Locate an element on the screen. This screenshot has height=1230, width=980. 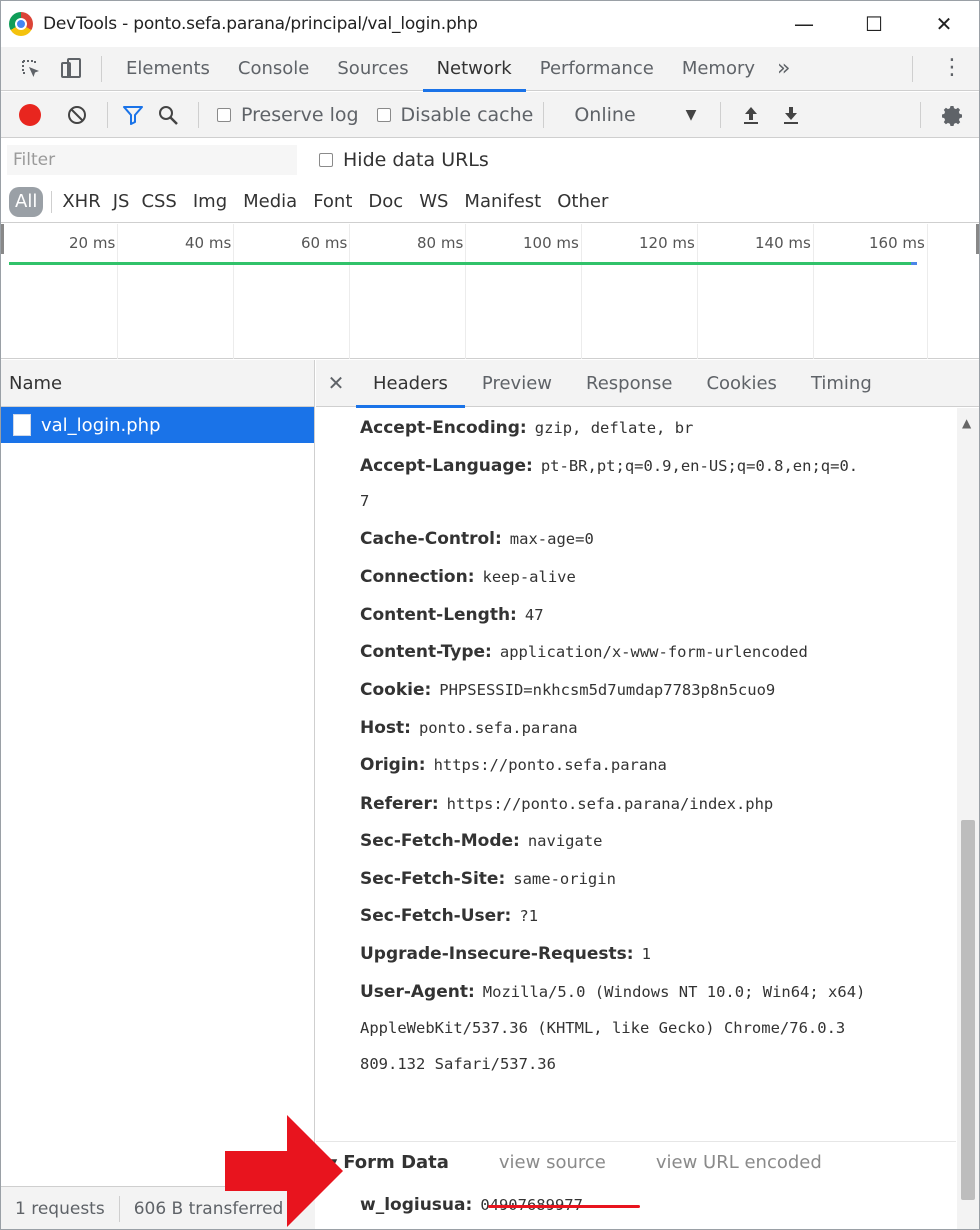
header-key: Sec-Fetch-Site: is located at coordinates (433, 879).